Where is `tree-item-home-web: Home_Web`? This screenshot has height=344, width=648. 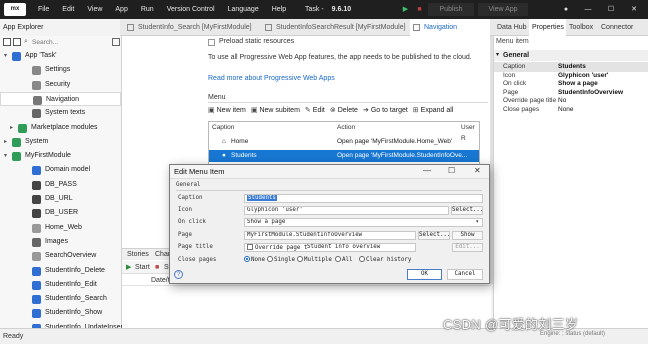
tree-item-home-web: Home_Web is located at coordinates (60, 228).